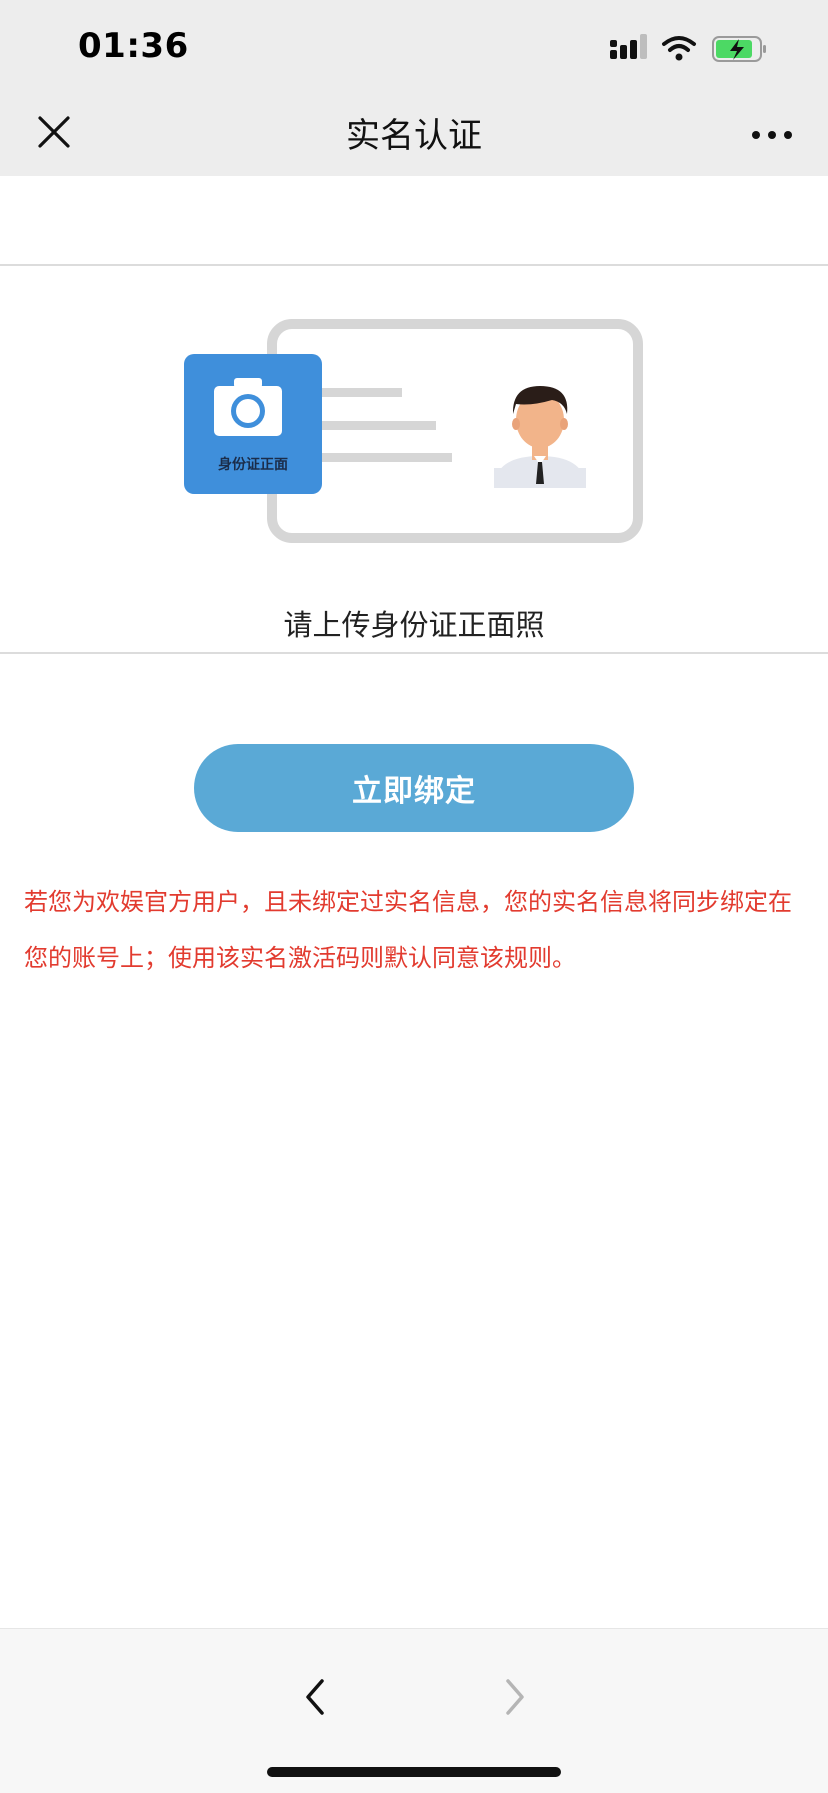 This screenshot has width=828, height=1793. Describe the element at coordinates (772, 135) in the screenshot. I see `more-options-icon` at that location.